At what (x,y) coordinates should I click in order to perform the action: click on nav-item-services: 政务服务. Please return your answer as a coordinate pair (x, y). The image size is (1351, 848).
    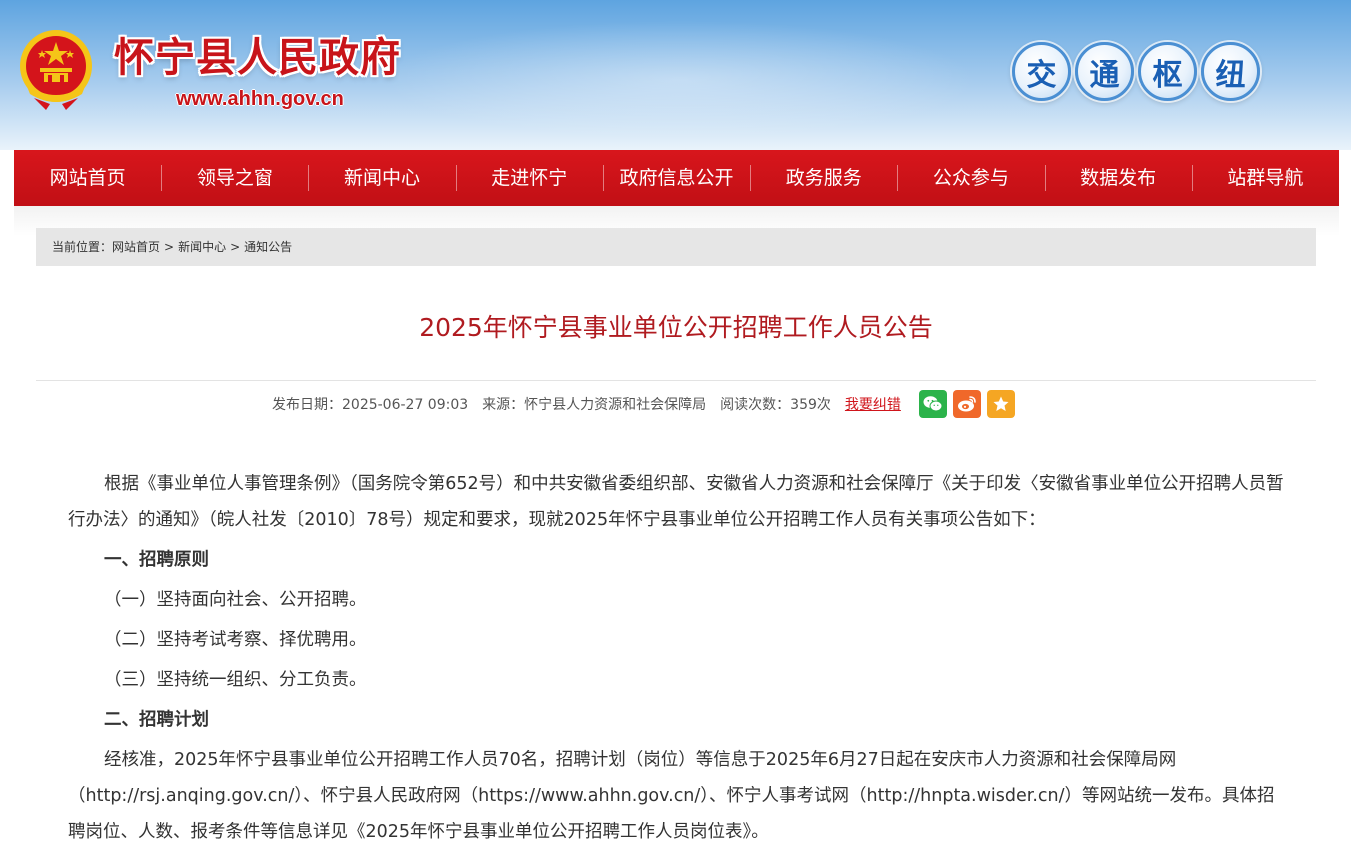
    Looking at the image, I should click on (823, 178).